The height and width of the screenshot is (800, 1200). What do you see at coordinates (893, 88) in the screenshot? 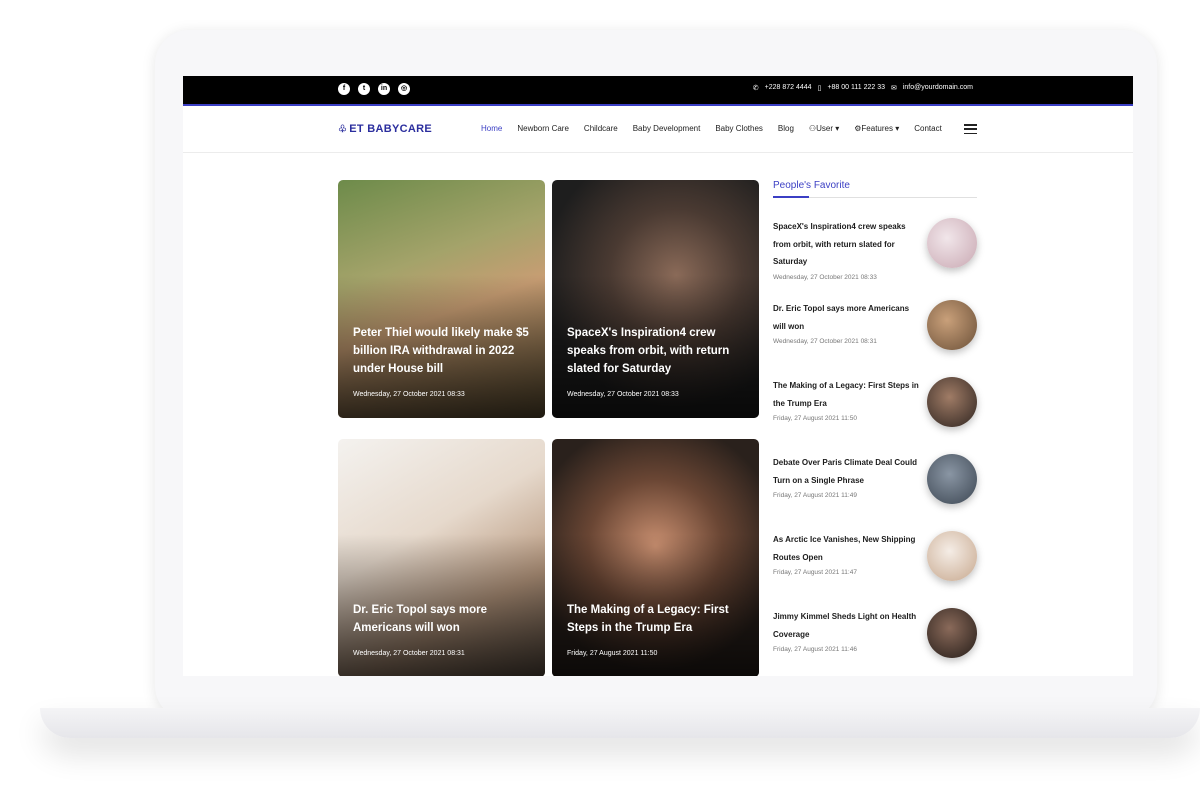
I see `email-icon: ✉` at bounding box center [893, 88].